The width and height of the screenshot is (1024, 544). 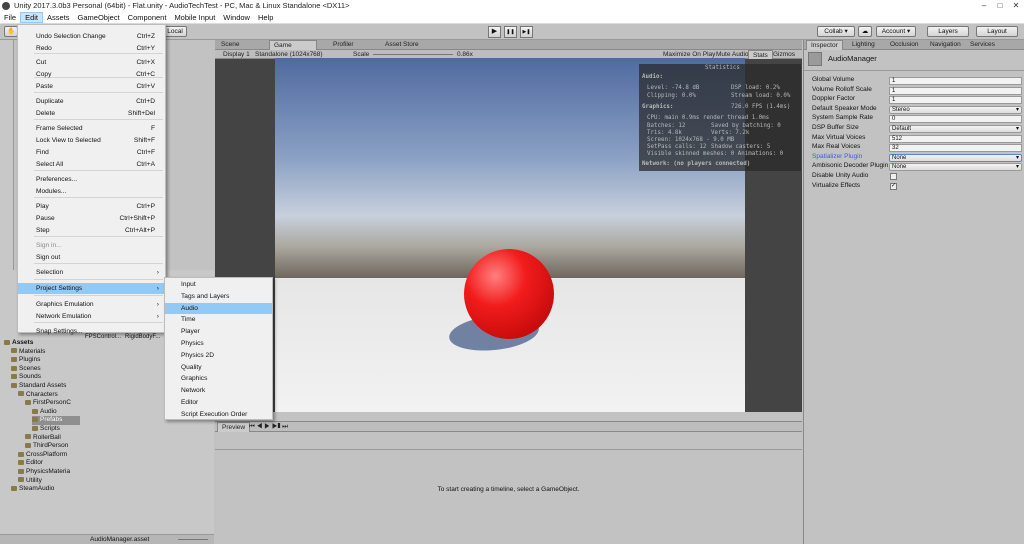 I want to click on menu-item-undo-selection-change: Undo Selection Change Ctrl+Z, so click(x=91, y=36).